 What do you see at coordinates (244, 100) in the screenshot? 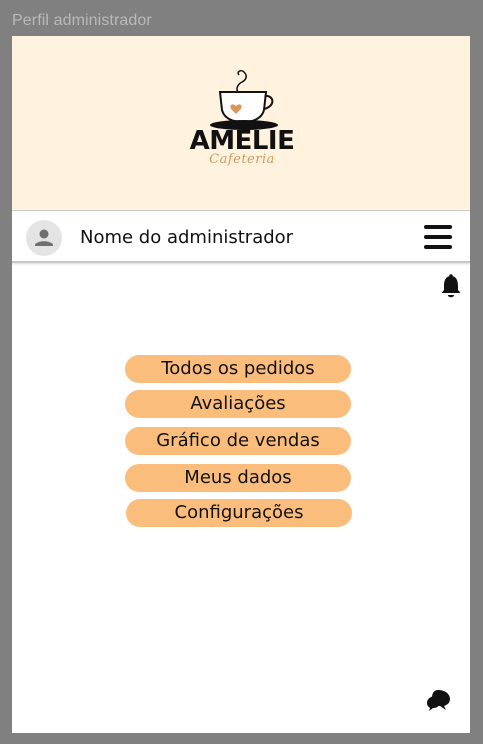
I see `coffee-cup-icon` at bounding box center [244, 100].